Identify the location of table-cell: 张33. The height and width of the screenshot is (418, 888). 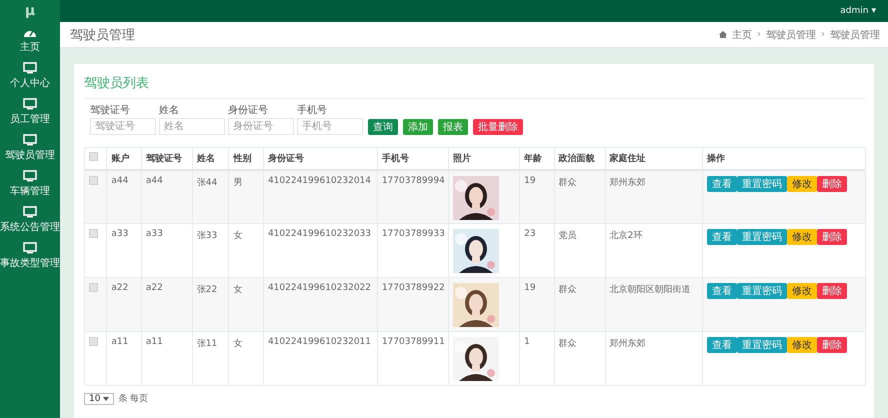
(210, 251).